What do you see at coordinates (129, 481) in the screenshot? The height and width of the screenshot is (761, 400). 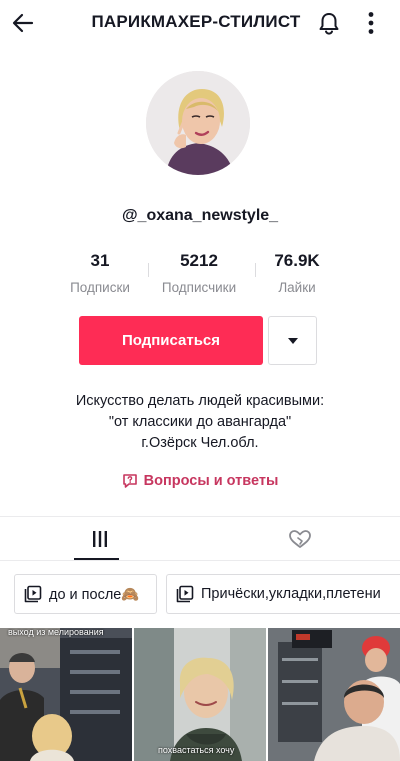 I see `question-bubble-icon` at bounding box center [129, 481].